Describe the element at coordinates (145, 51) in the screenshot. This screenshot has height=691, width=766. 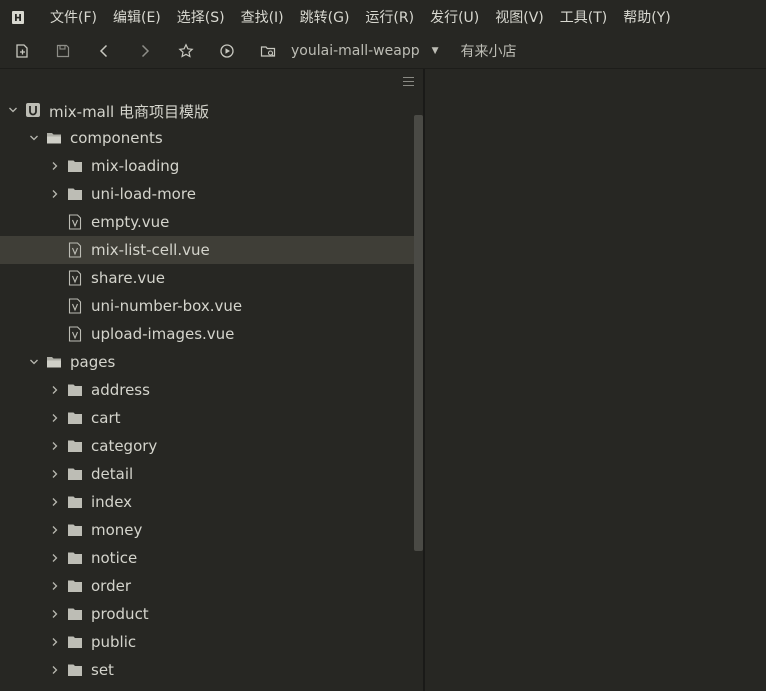
I see `forward-icon` at that location.